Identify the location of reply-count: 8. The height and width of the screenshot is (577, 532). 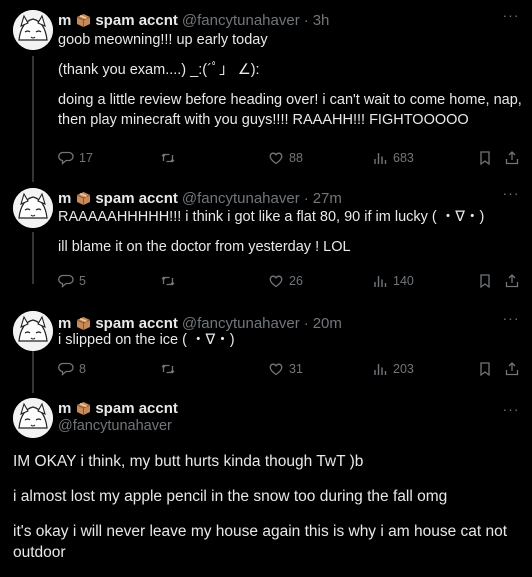
(82, 369).